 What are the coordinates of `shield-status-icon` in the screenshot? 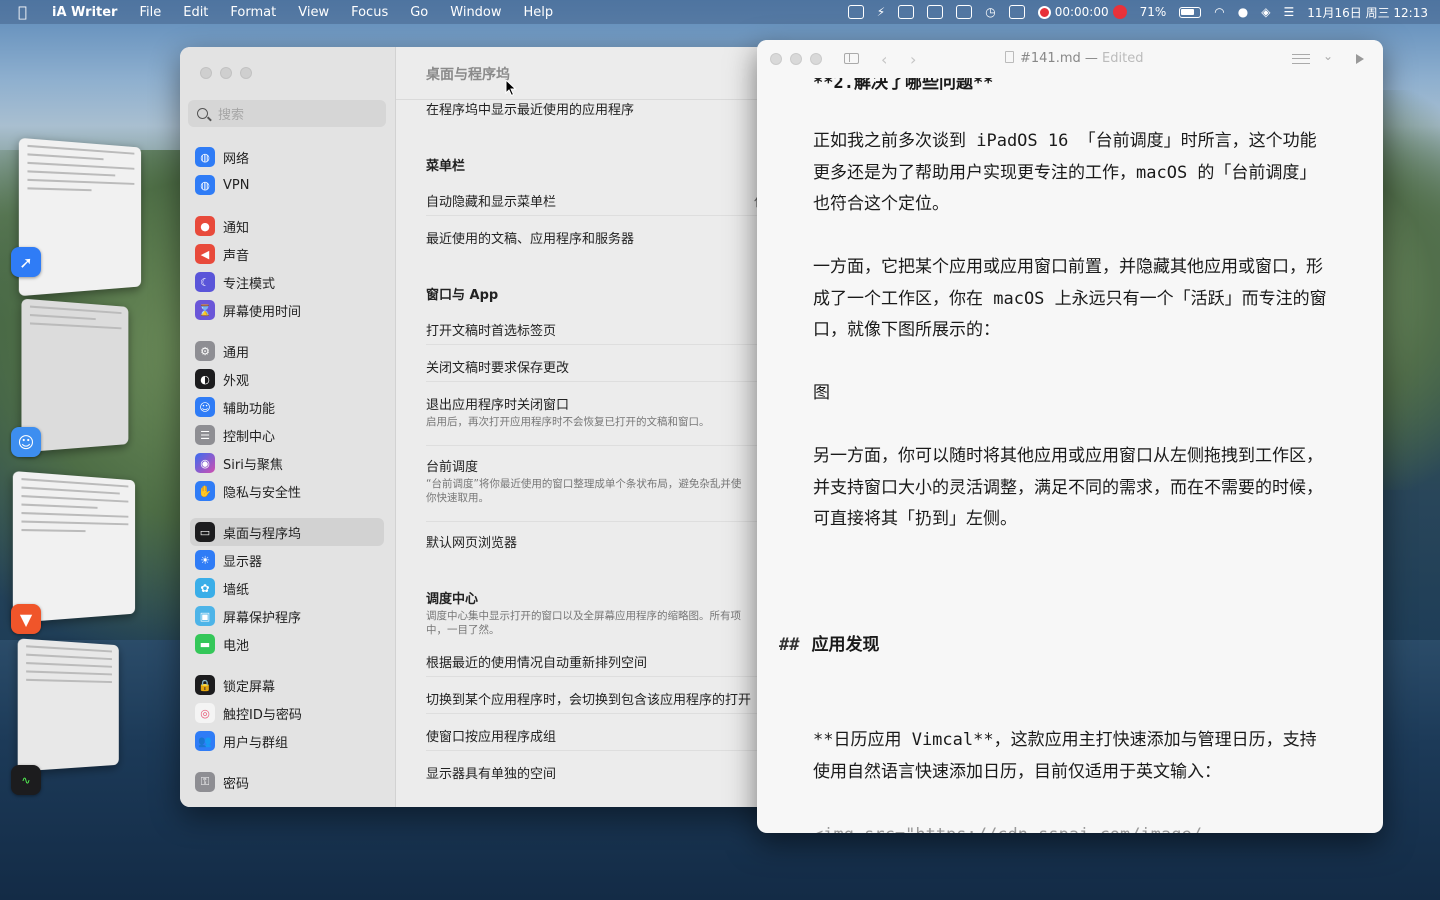 It's located at (856, 12).